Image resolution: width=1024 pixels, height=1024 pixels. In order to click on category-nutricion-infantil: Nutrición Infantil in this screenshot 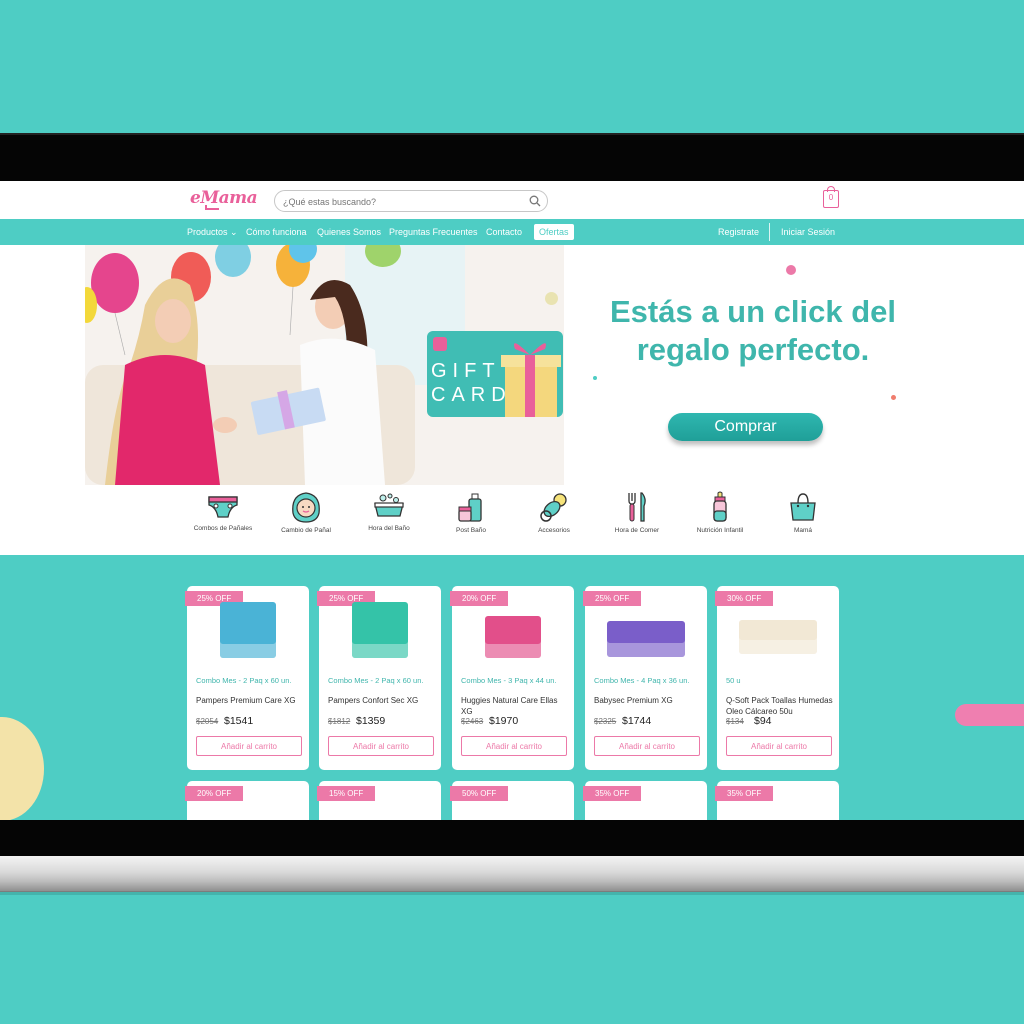, I will do `click(720, 510)`.